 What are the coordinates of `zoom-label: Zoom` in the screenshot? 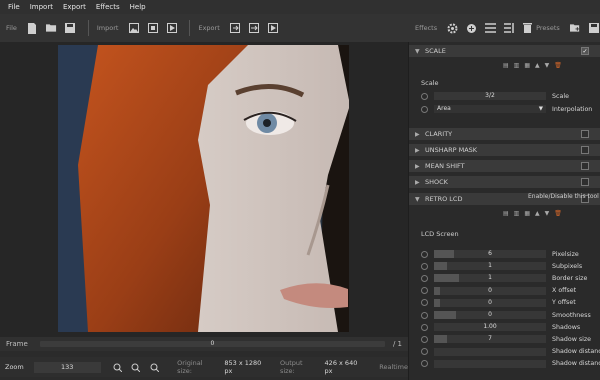 It's located at (14, 367).